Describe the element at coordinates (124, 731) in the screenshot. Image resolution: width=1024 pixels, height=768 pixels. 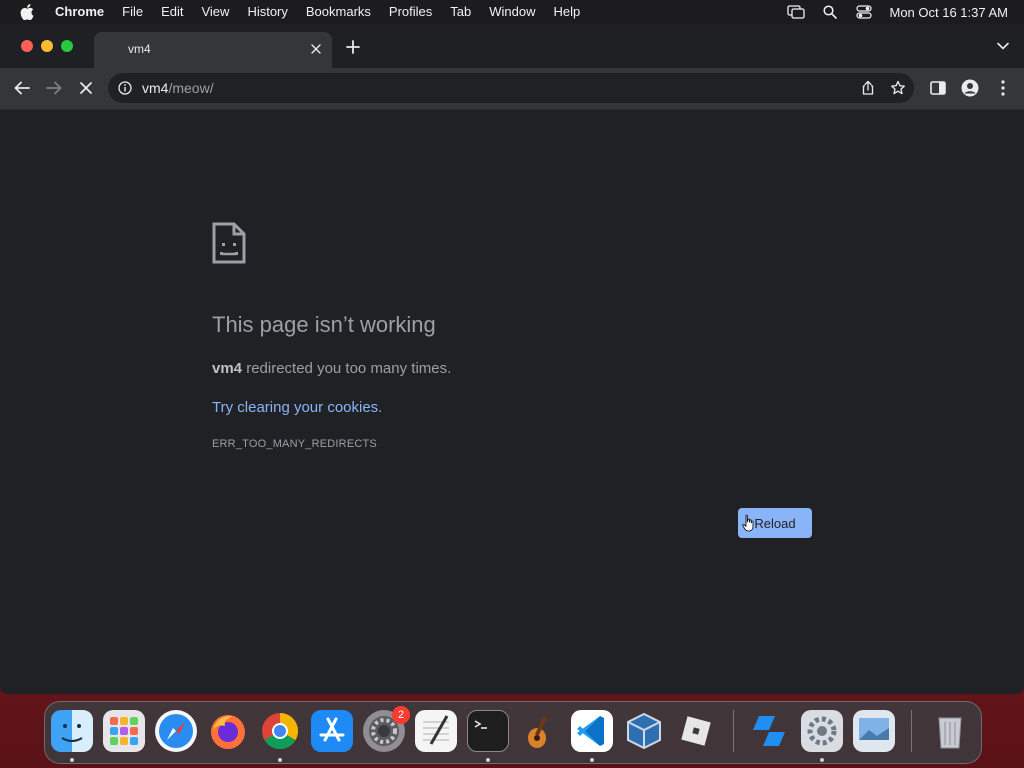
I see `launchpad-icon` at that location.